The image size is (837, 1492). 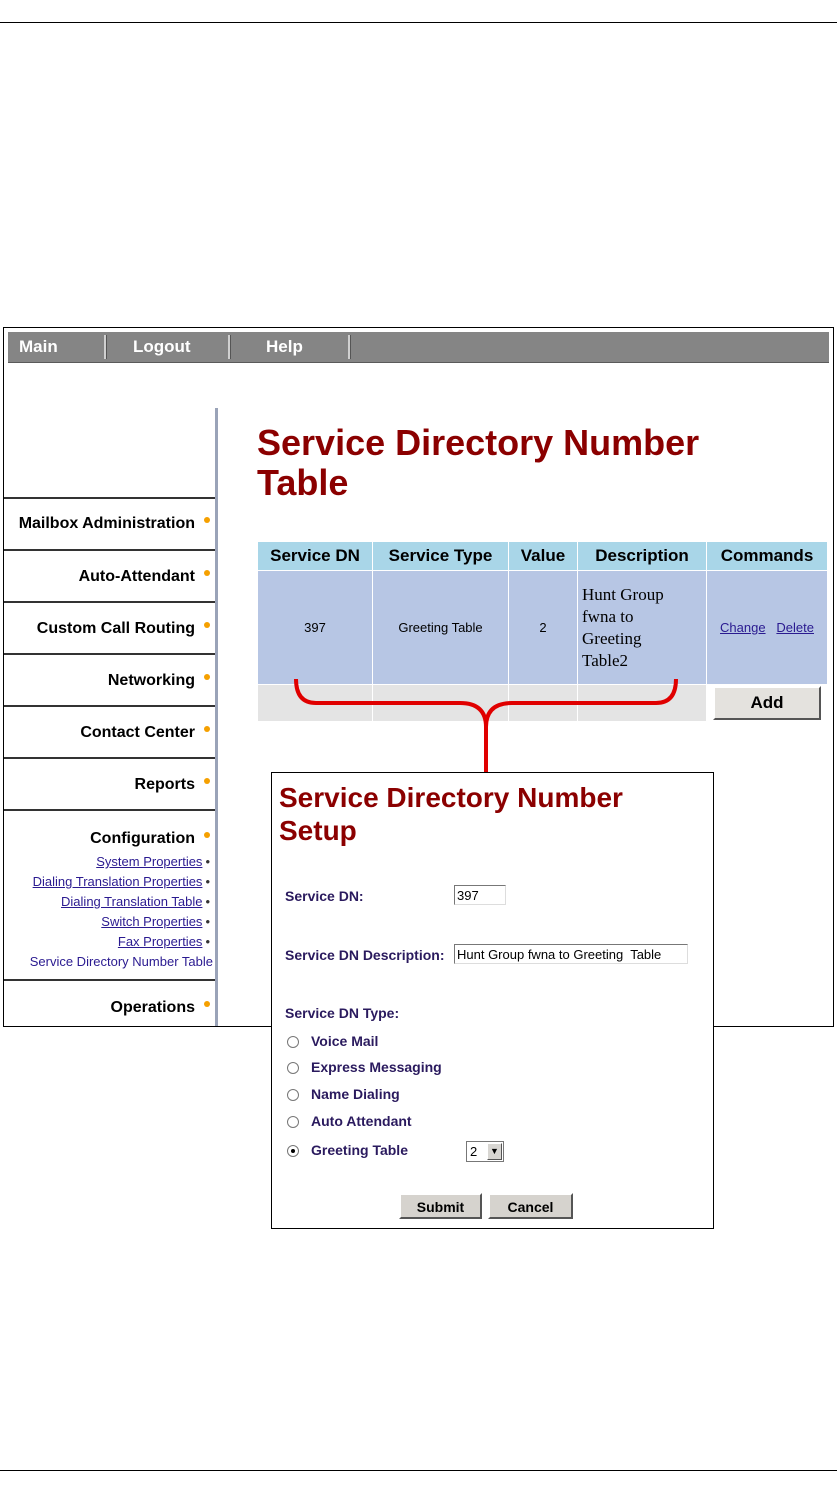 What do you see at coordinates (315, 627) in the screenshot?
I see `cell-service-dn: 397` at bounding box center [315, 627].